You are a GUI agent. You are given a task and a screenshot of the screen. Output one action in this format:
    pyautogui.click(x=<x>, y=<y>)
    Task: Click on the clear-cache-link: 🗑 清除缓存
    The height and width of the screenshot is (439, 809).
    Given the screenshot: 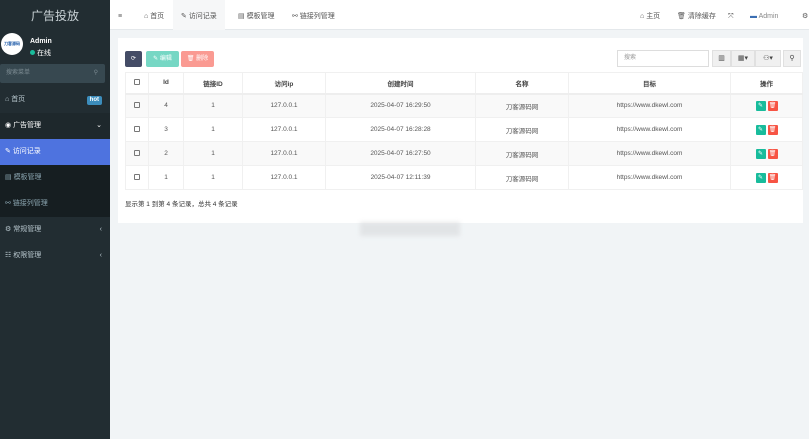 What is the action you would take?
    pyautogui.click(x=696, y=15)
    